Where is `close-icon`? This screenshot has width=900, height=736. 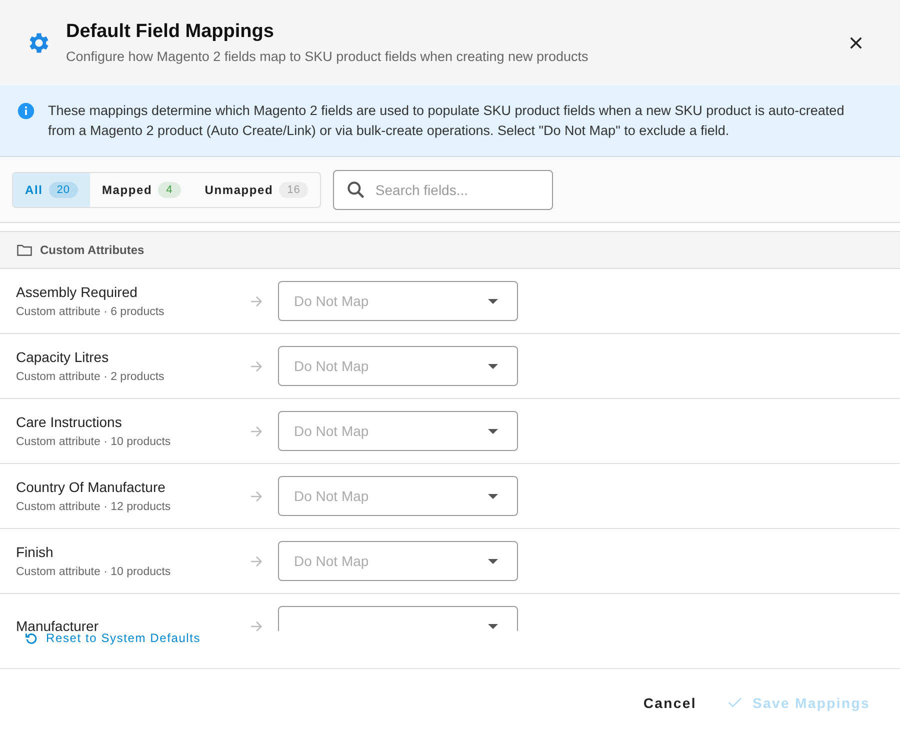
close-icon is located at coordinates (856, 42).